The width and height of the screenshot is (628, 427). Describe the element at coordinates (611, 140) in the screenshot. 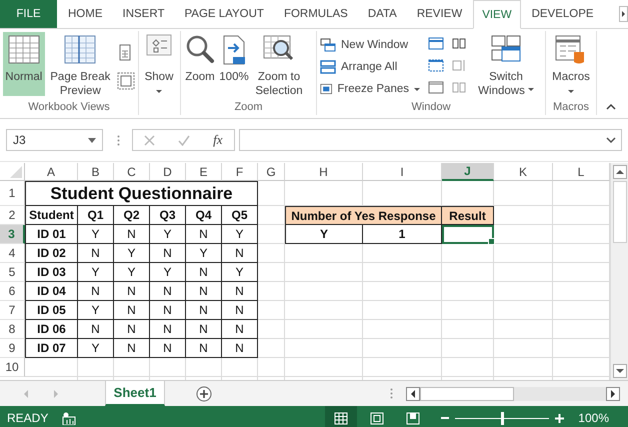

I see `expand-icon` at that location.